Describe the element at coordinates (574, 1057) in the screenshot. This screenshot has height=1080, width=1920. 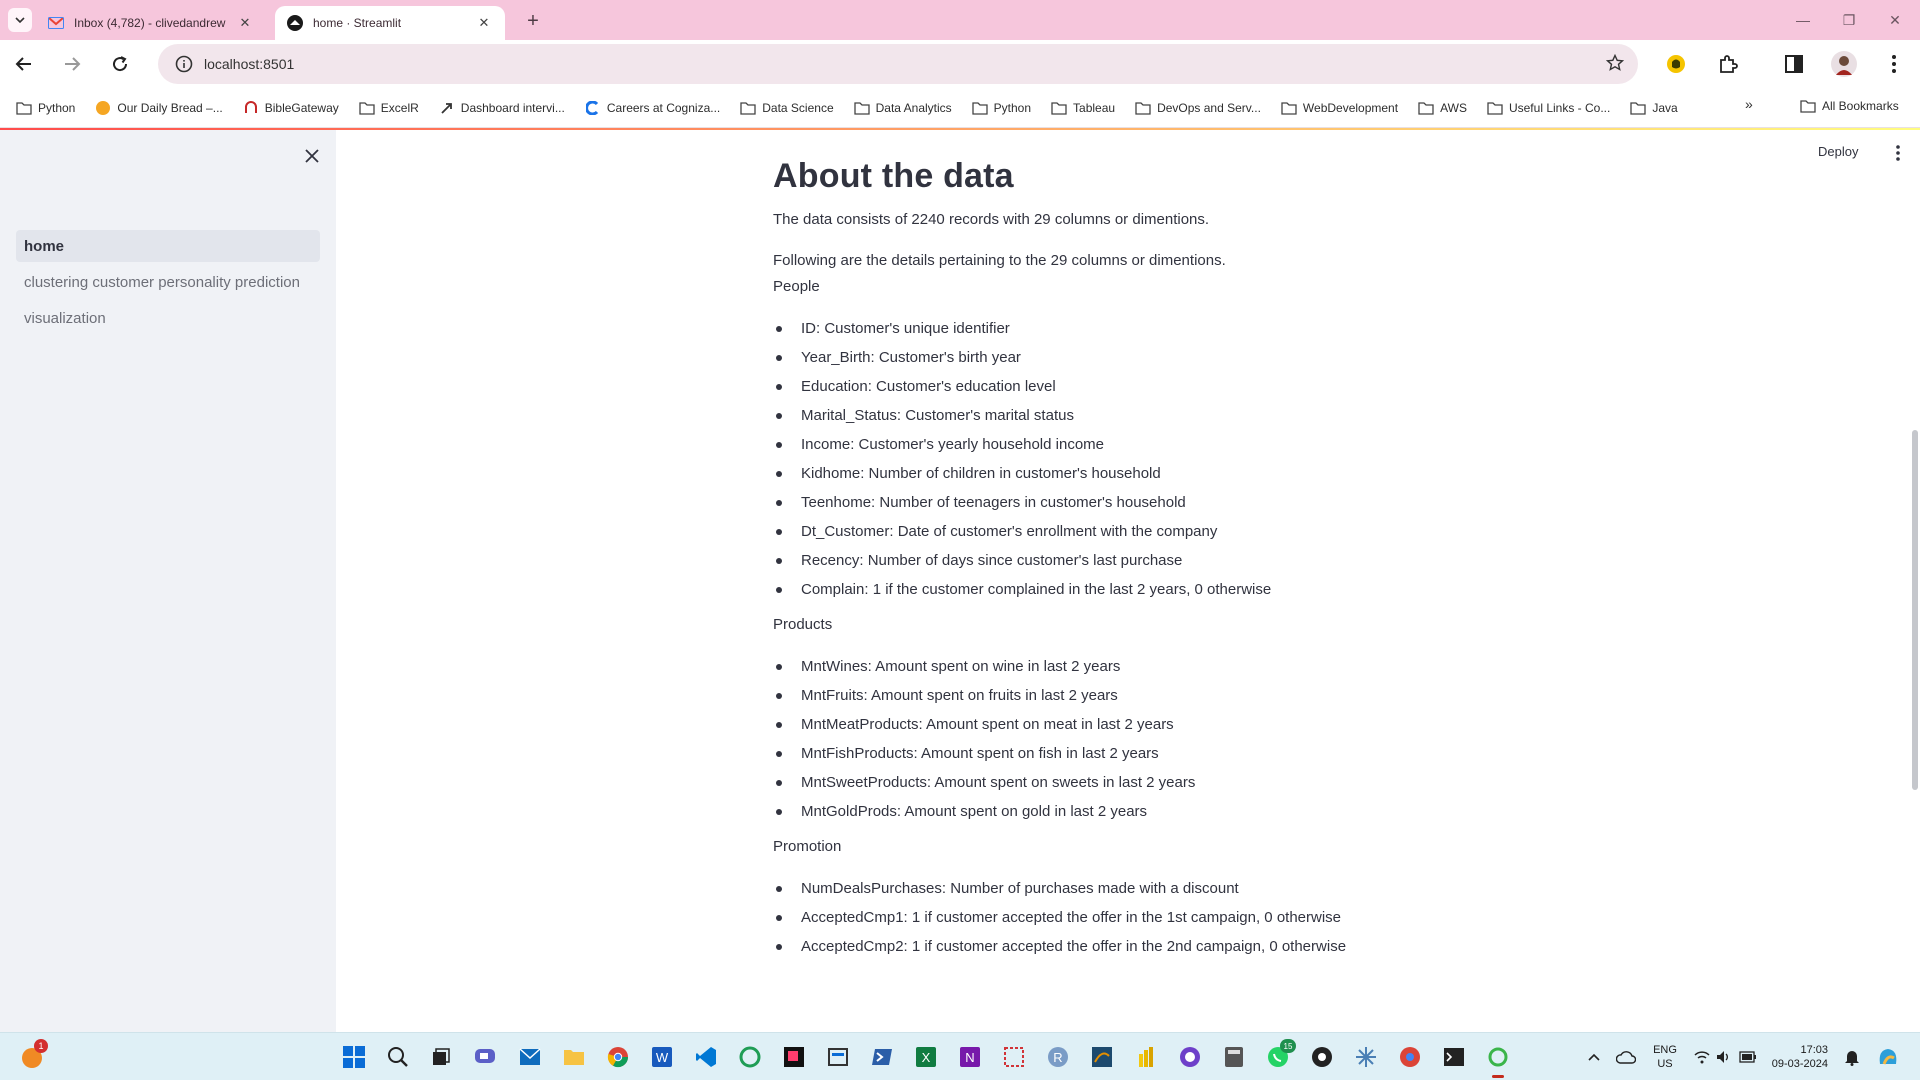
I see `file-explorer-icon` at that location.